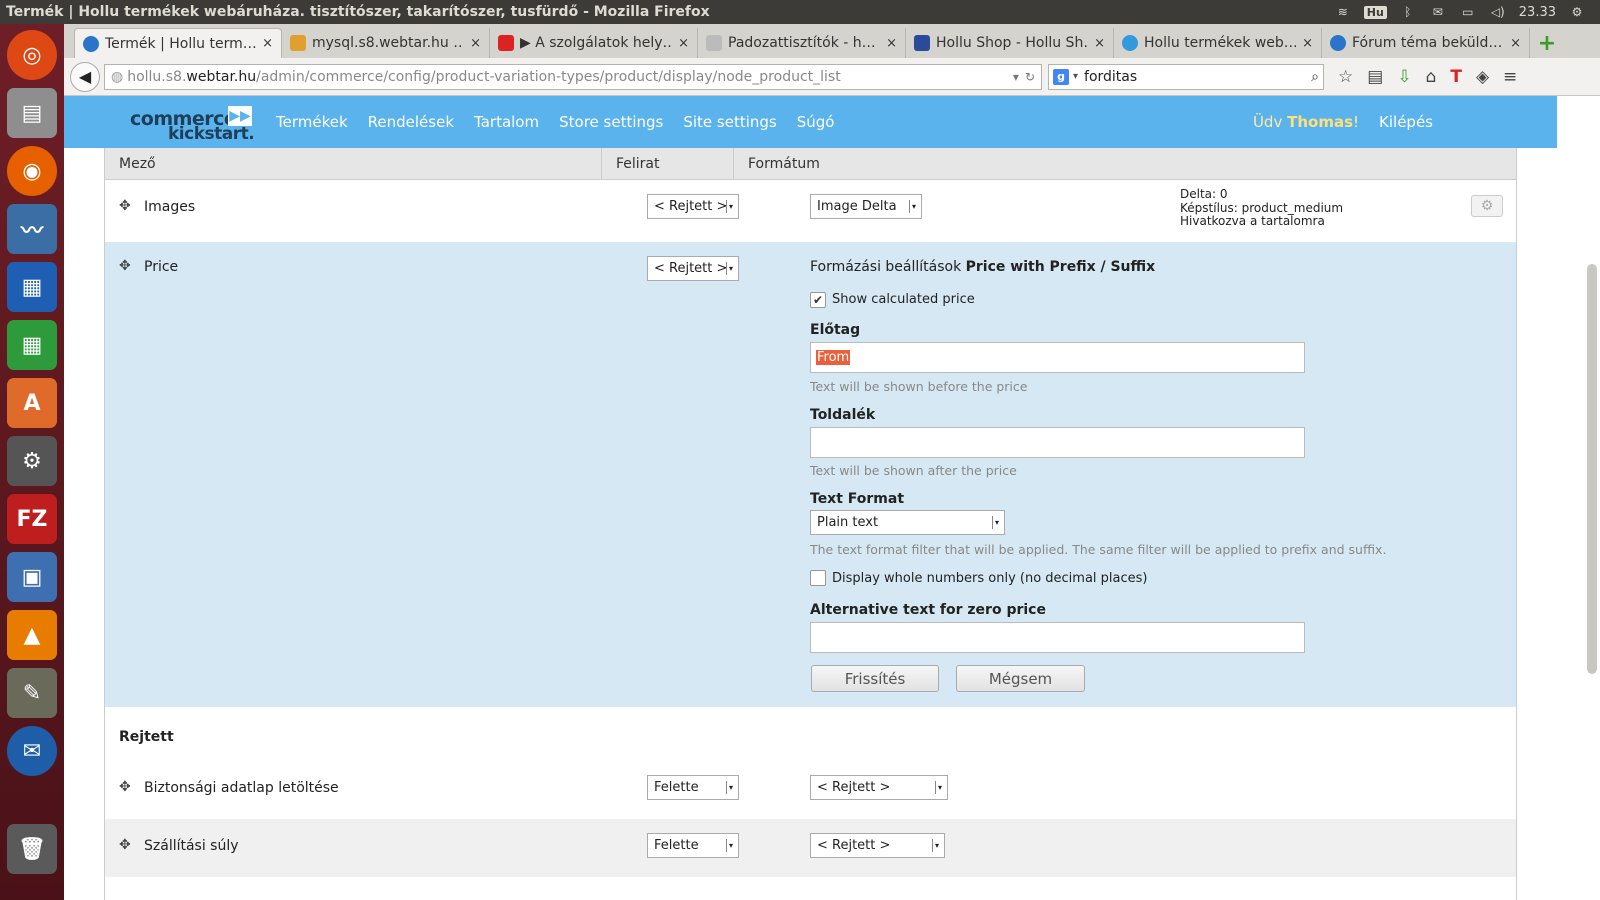  What do you see at coordinates (1057, 637) in the screenshot?
I see `zero-price-input` at bounding box center [1057, 637].